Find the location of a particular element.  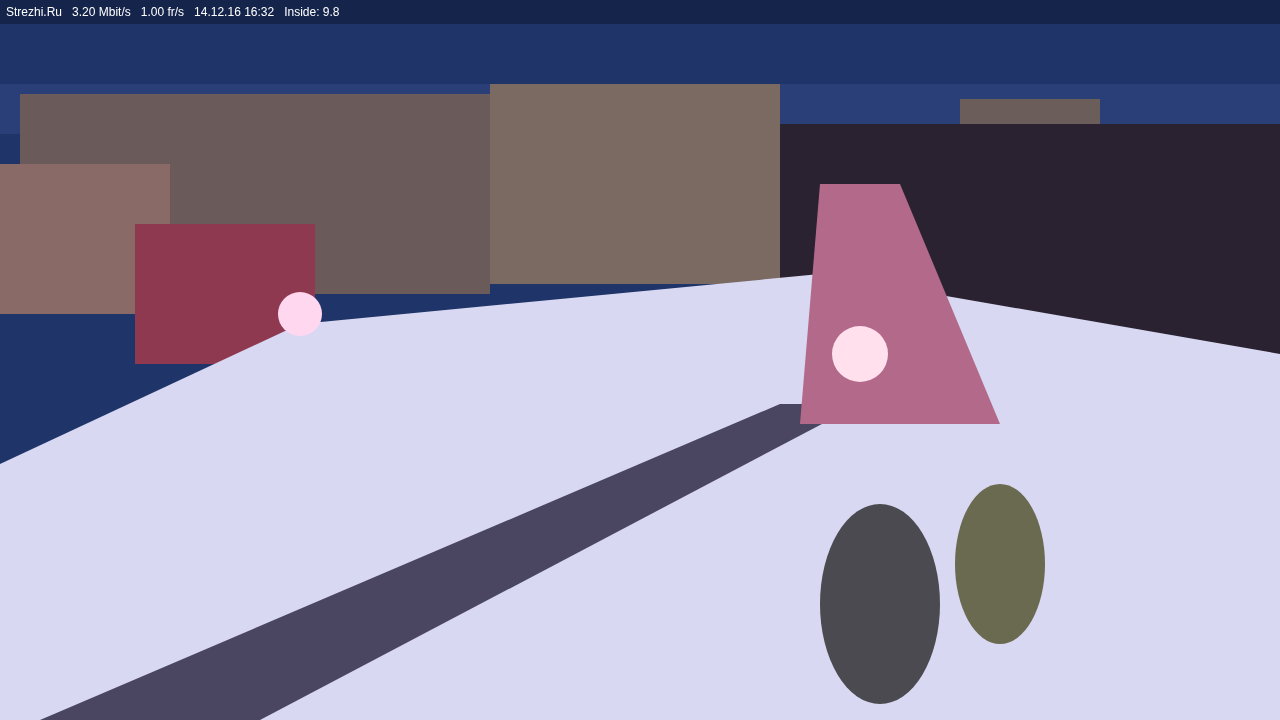

status-text: Inside: 9.8 is located at coordinates (312, 12).